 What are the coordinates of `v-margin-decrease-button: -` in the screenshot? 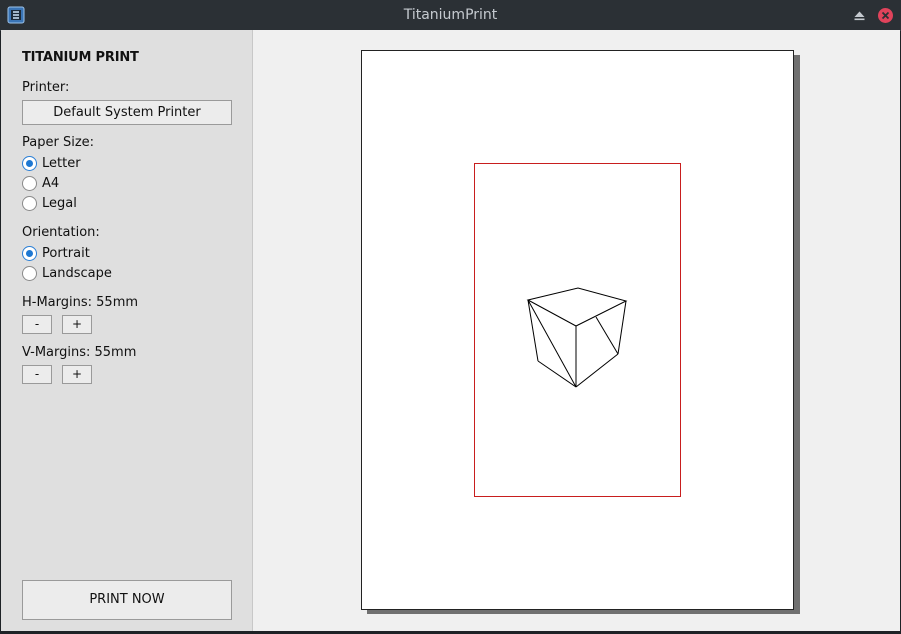 It's located at (37, 374).